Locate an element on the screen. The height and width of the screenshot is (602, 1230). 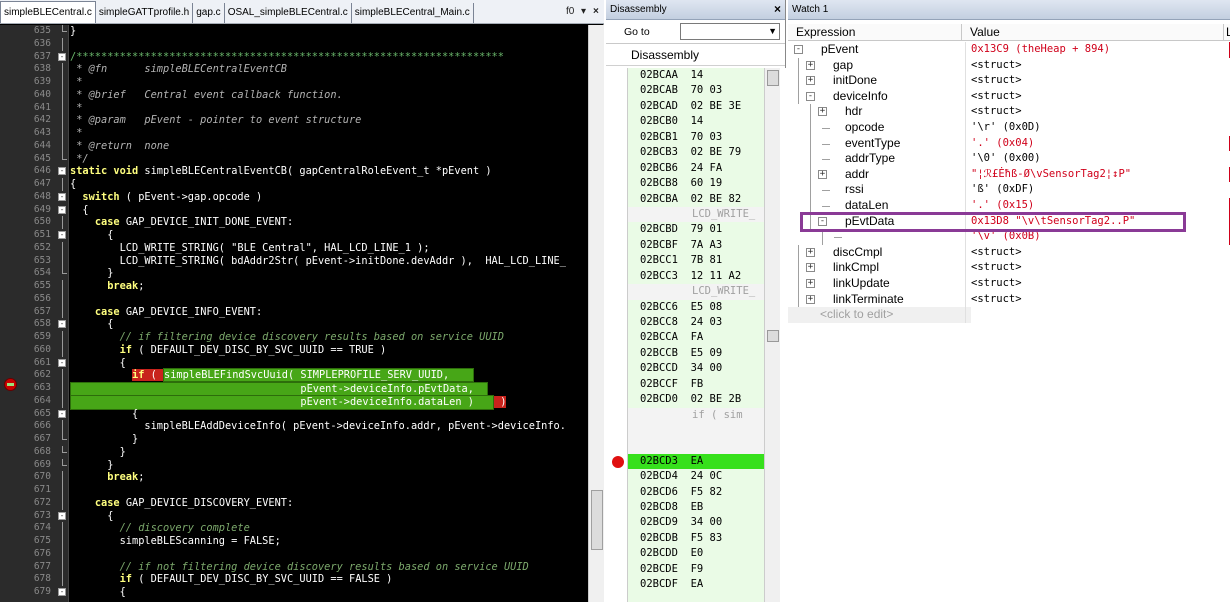
click-to-edit: <click to edit> is located at coordinates (877, 315).